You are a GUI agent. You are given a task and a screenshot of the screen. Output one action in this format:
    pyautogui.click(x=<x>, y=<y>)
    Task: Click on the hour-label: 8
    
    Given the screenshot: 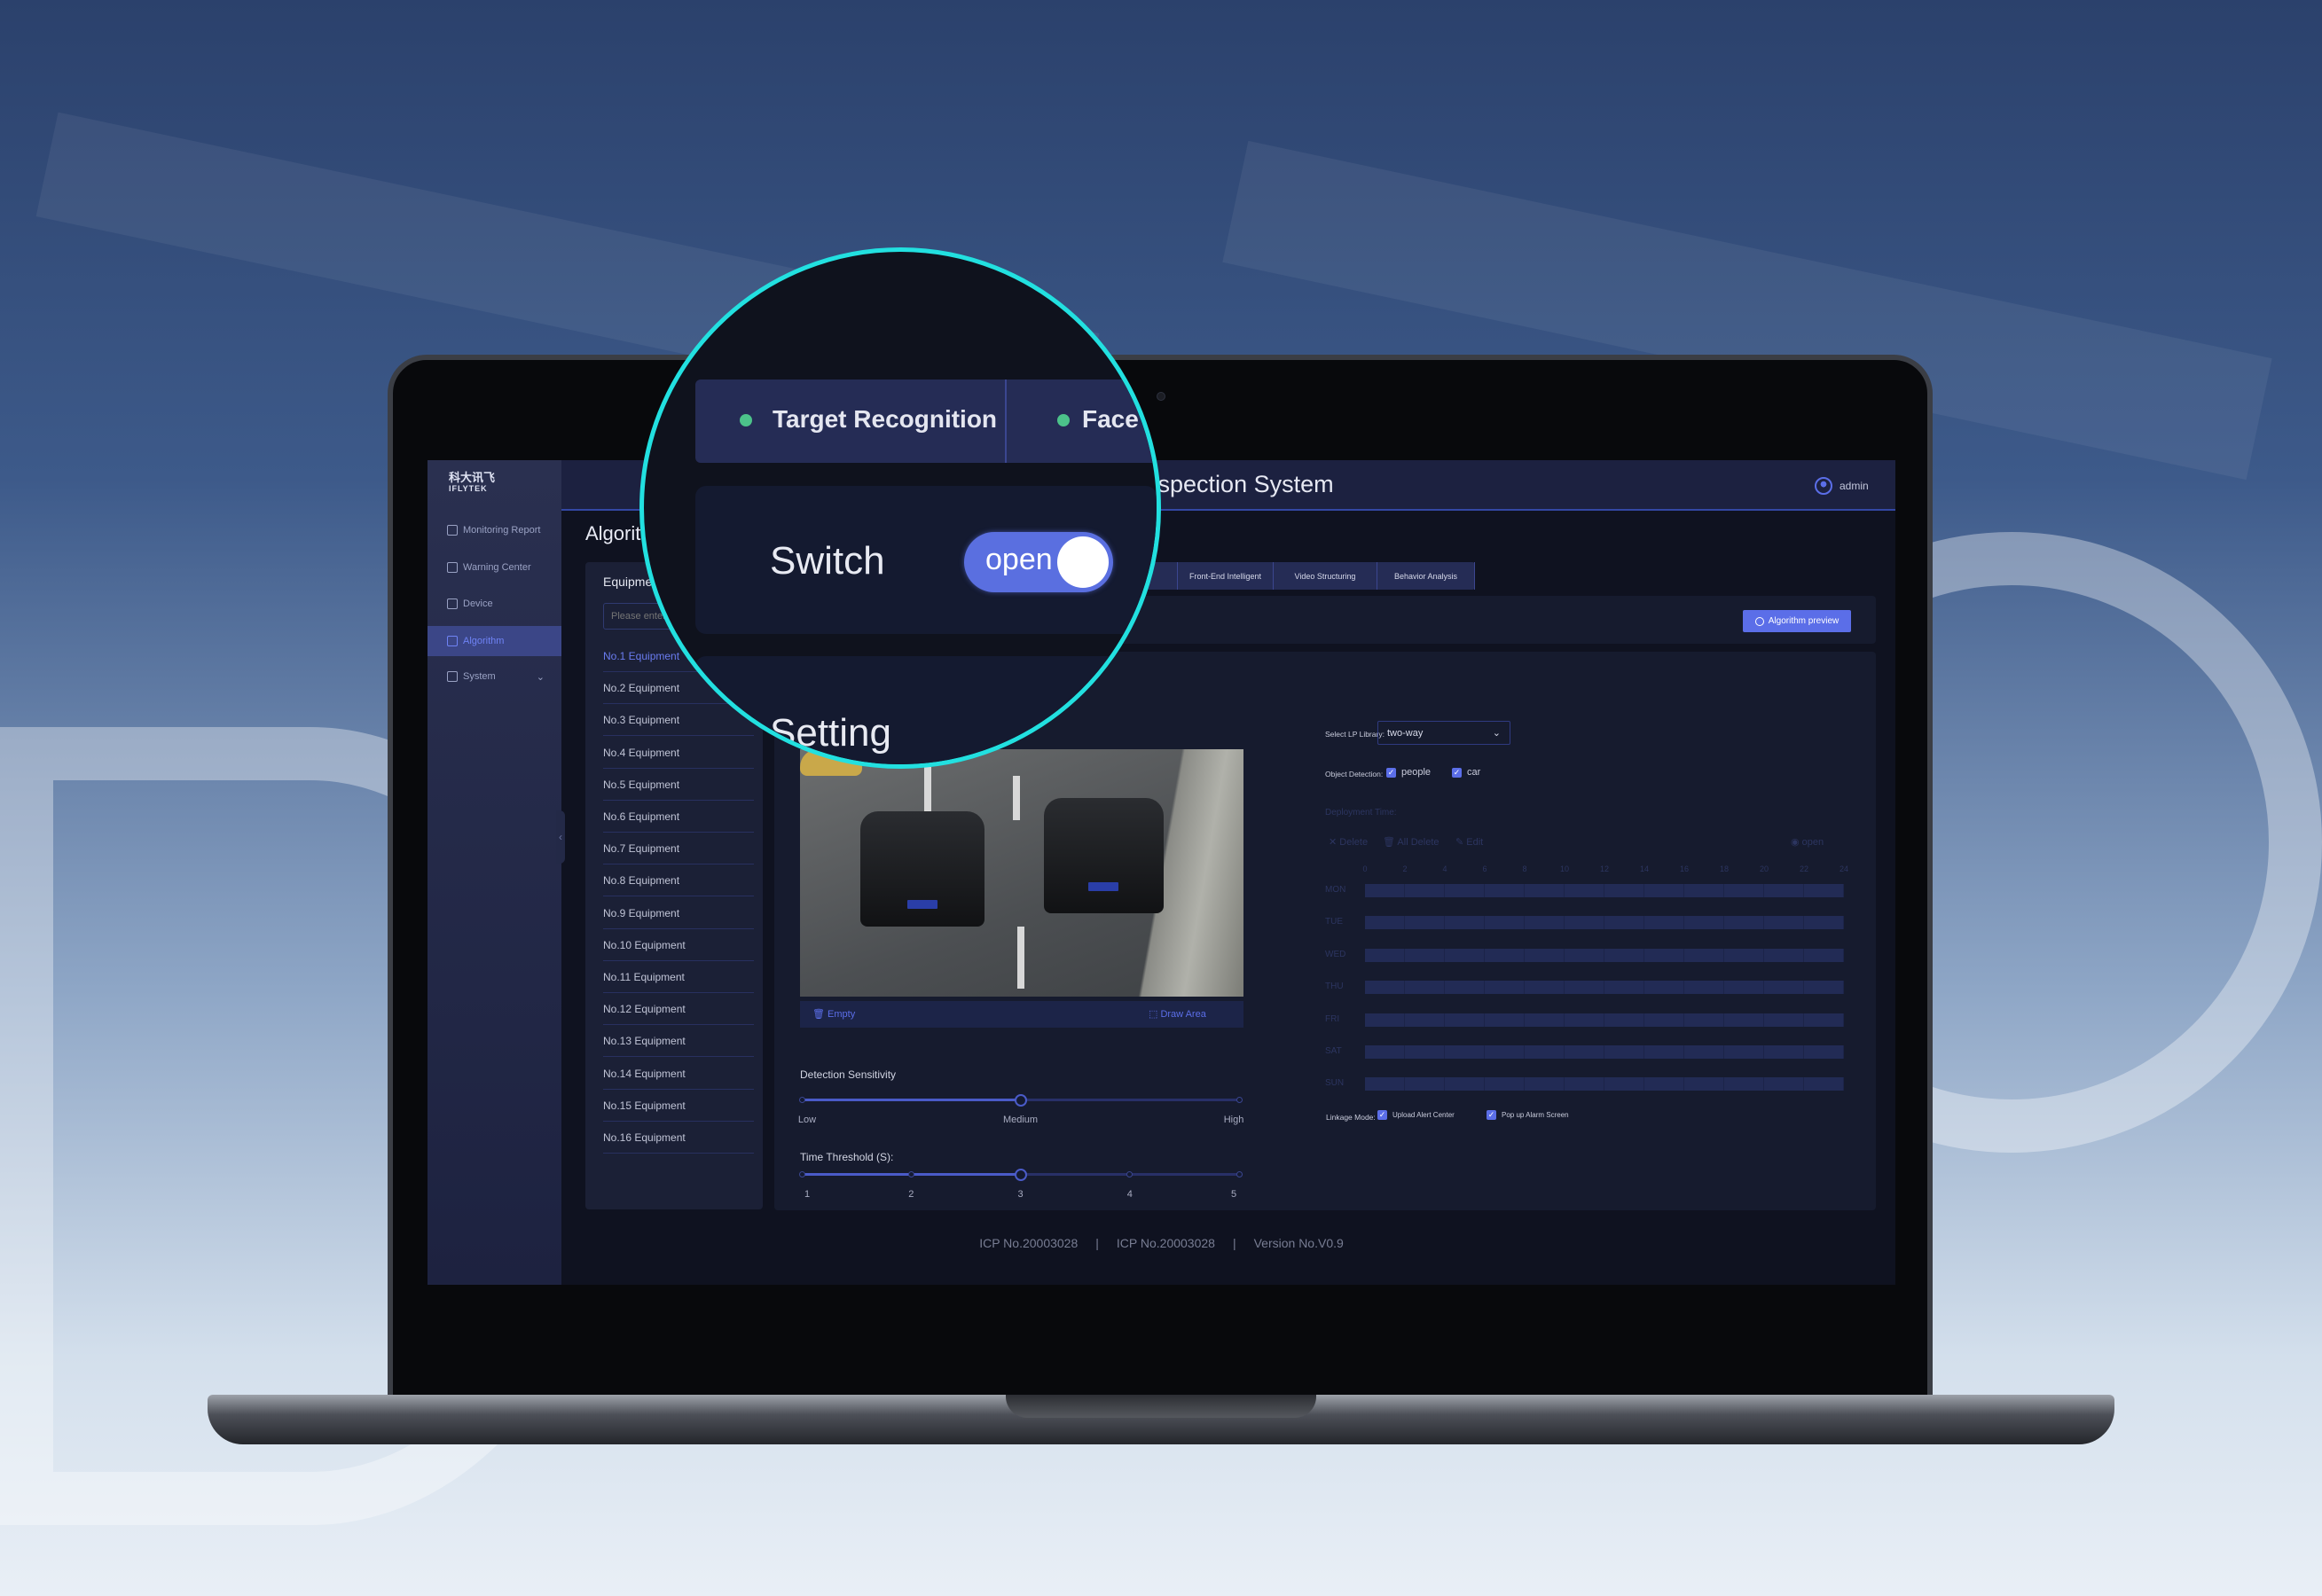 What is the action you would take?
    pyautogui.click(x=1524, y=869)
    